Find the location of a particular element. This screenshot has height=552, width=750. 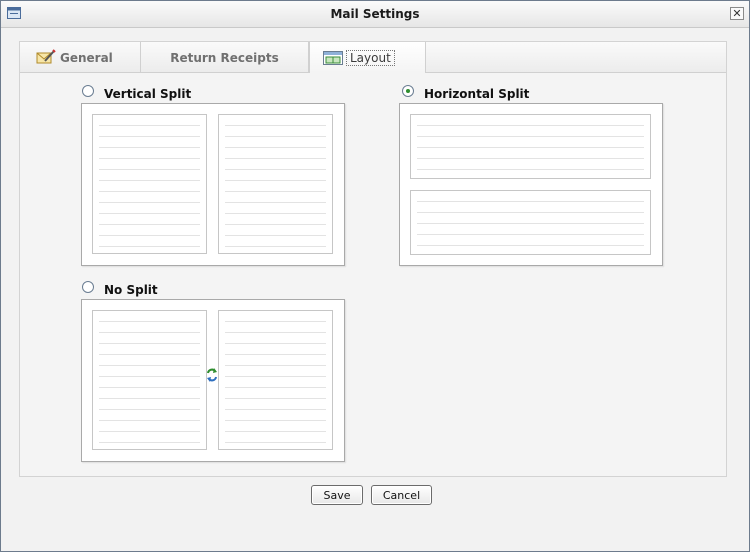

option-vertical-split: Vertical Split is located at coordinates (213, 175).